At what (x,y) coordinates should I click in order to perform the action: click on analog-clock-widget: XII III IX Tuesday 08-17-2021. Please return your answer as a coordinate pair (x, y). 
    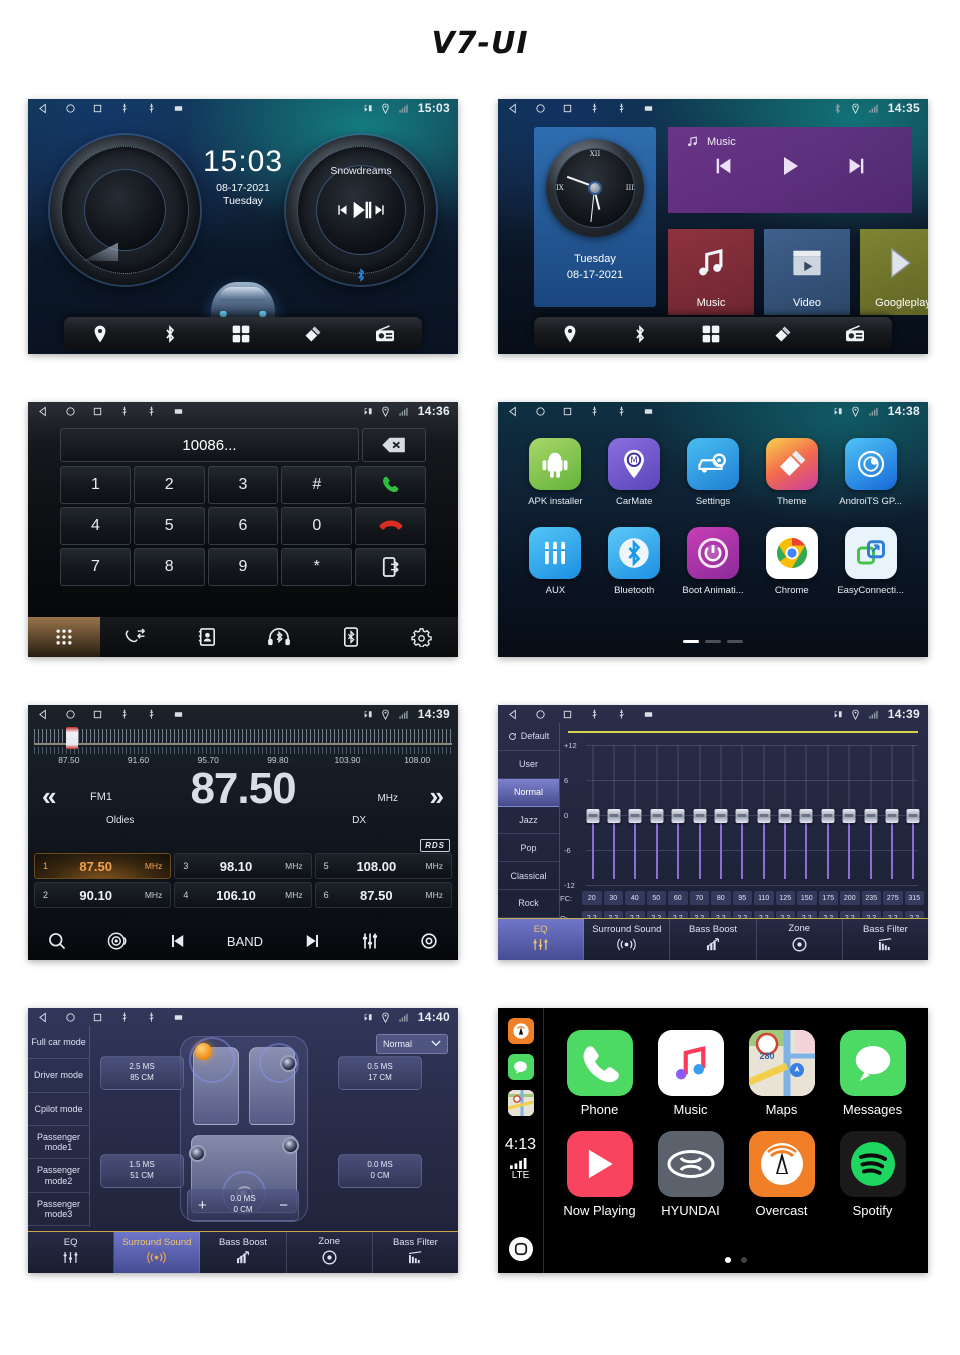
    Looking at the image, I should click on (595, 217).